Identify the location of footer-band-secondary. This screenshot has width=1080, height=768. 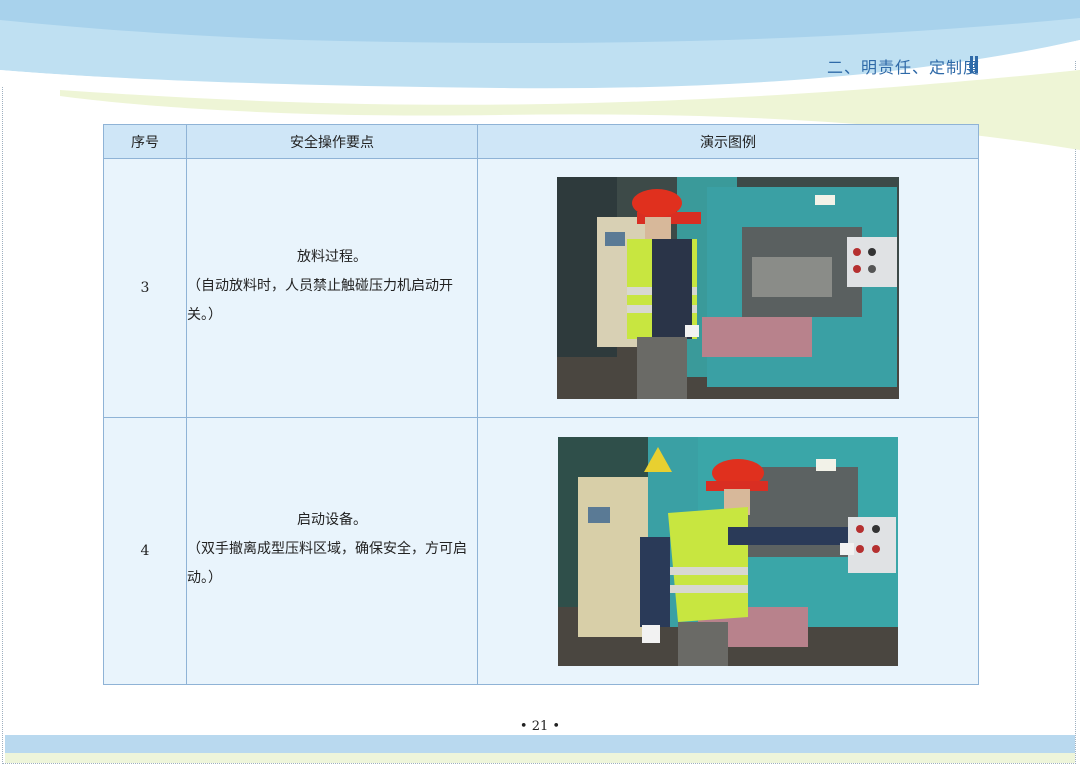
(540, 758).